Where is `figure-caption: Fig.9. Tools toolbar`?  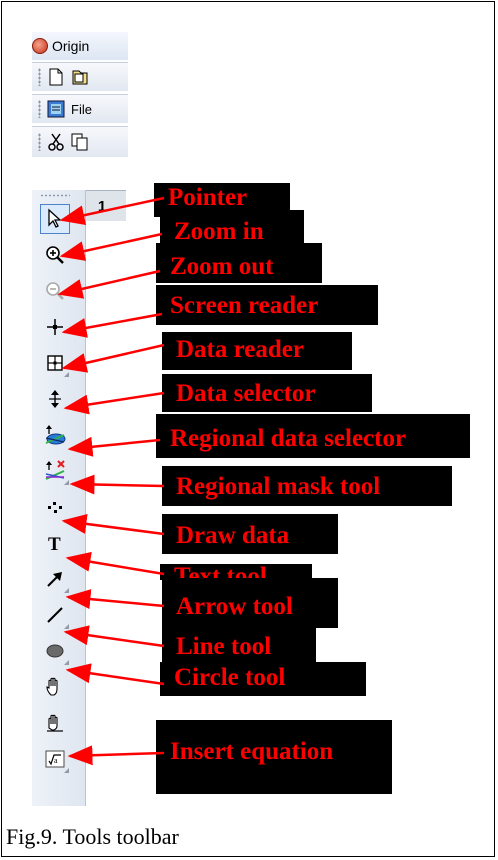 figure-caption: Fig.9. Tools toolbar is located at coordinates (92, 836).